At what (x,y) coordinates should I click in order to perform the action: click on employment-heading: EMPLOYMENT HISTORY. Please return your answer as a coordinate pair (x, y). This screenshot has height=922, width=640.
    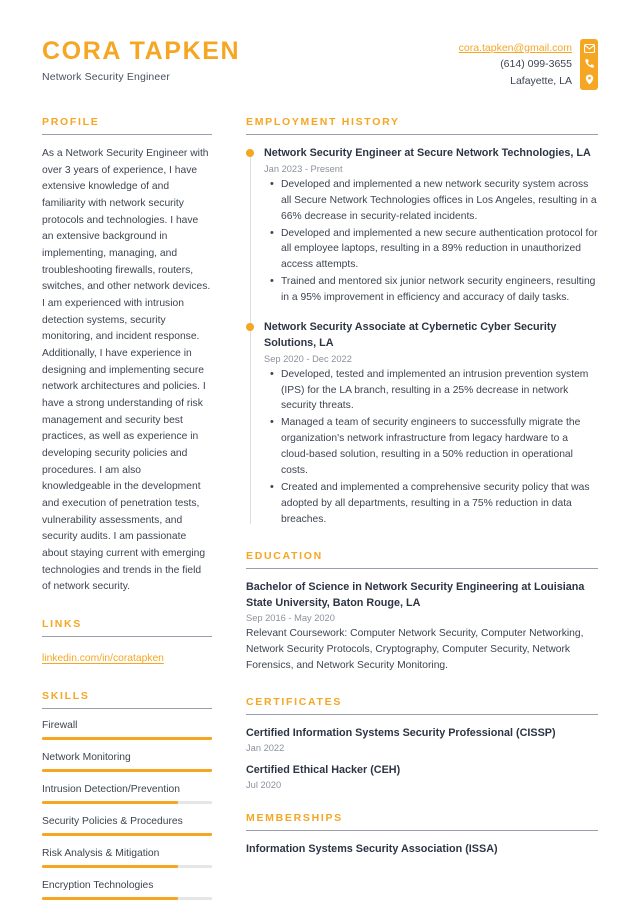
    Looking at the image, I should click on (323, 122).